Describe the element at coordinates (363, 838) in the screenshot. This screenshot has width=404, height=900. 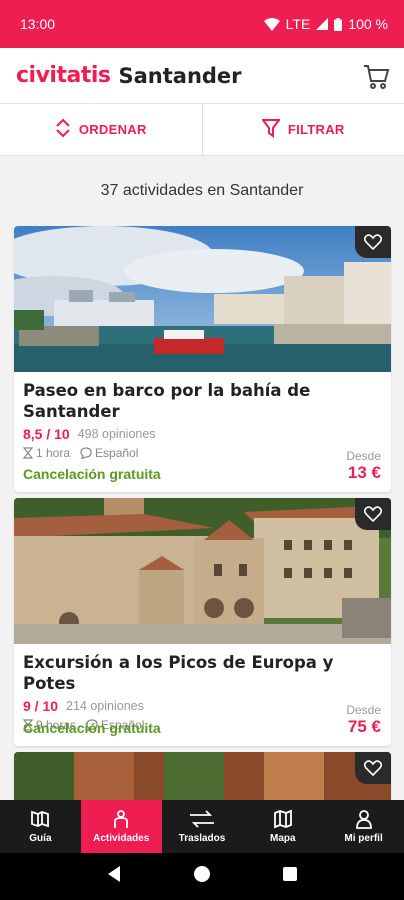
I see `nav-label: Mi perfil` at that location.